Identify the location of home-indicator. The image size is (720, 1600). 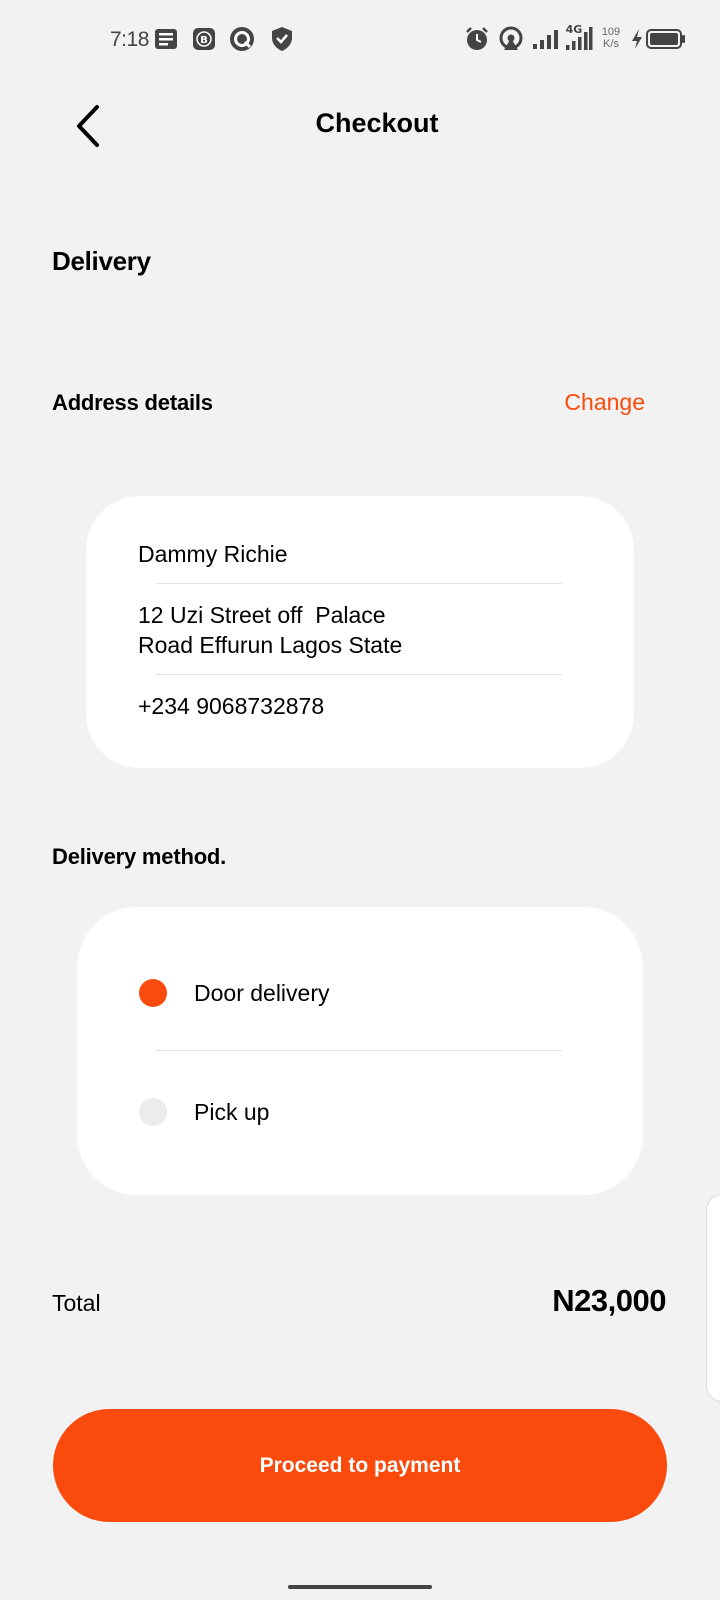
(360, 1587).